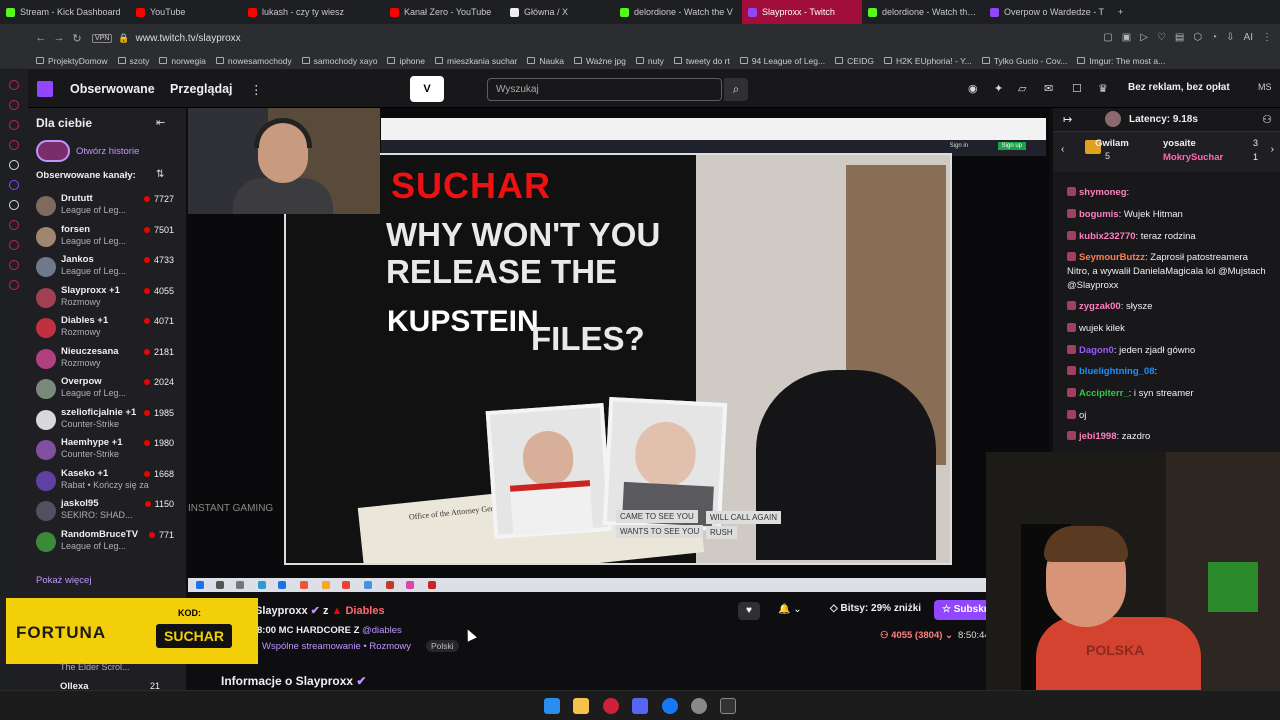 This screenshot has height=720, width=1280. Describe the element at coordinates (1100, 306) in the screenshot. I see `chat-username: zygzak00` at that location.